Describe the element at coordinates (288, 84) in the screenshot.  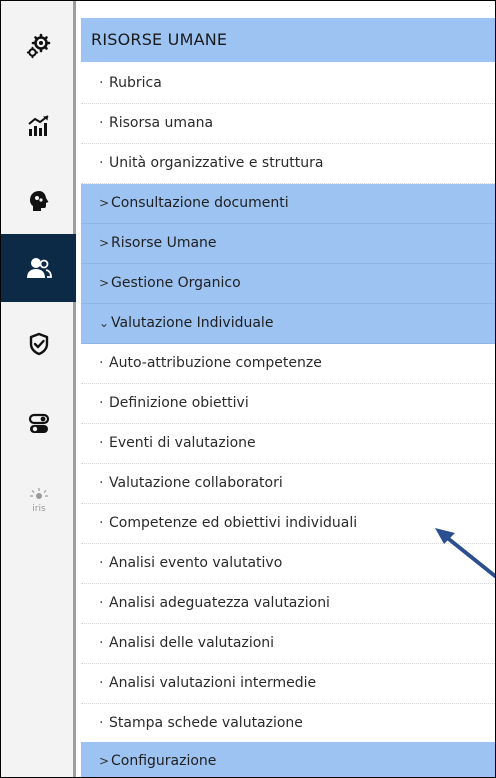
I see `menu-item-rubrica: · Rubrica` at that location.